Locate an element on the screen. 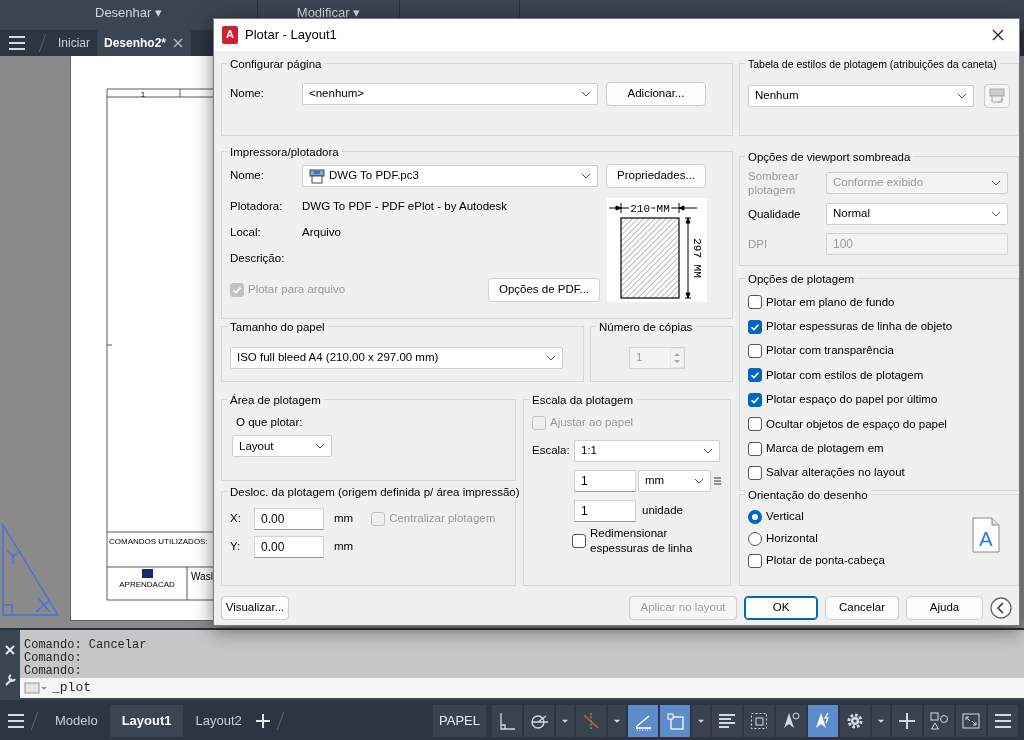 This screenshot has width=1024, height=740. layout-tab: Layout1 is located at coordinates (146, 721).